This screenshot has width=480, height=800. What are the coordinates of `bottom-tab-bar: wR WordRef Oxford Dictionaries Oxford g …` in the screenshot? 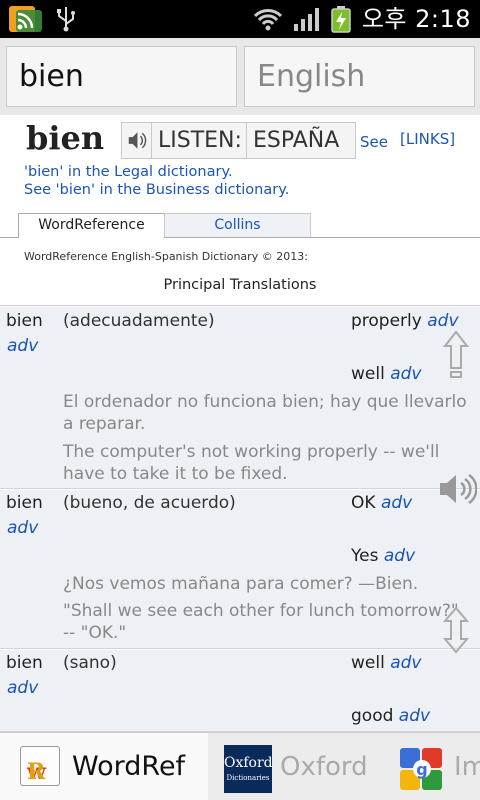 It's located at (240, 766).